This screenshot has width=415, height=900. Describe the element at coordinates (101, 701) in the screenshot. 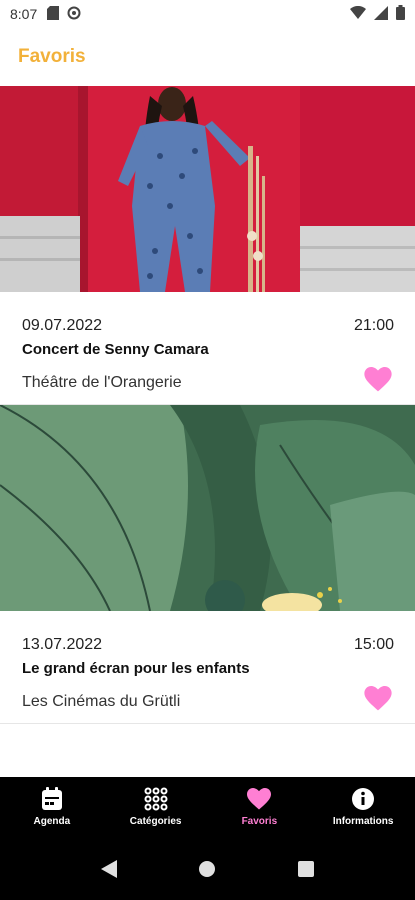

I see `event-venue: Les Cinémas du Grütli` at that location.